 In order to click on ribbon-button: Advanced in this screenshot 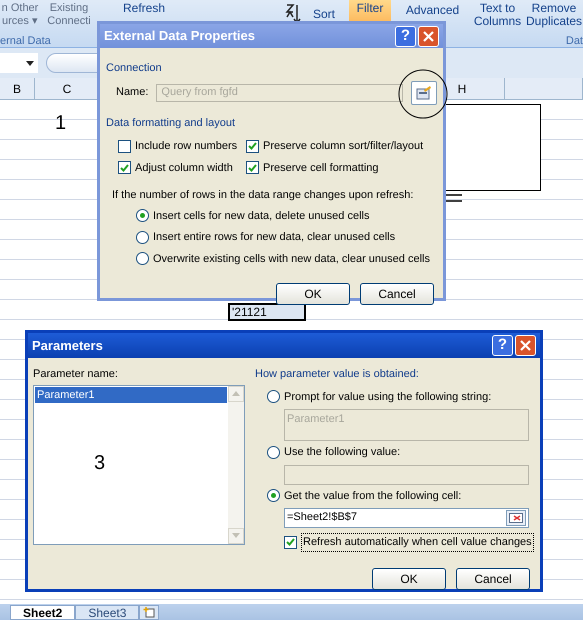, I will do `click(433, 8)`.